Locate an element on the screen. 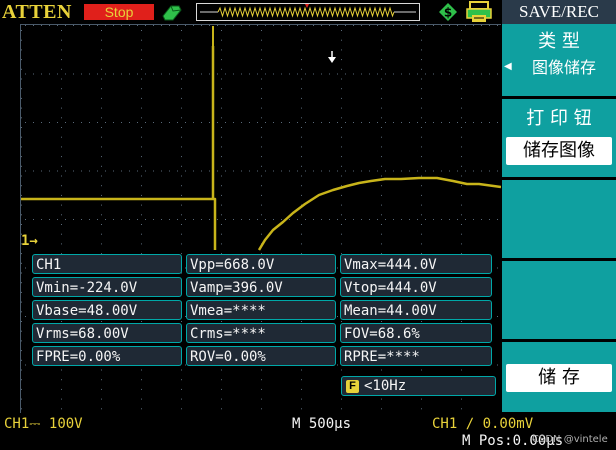  timebase: M 500μs is located at coordinates (322, 424).